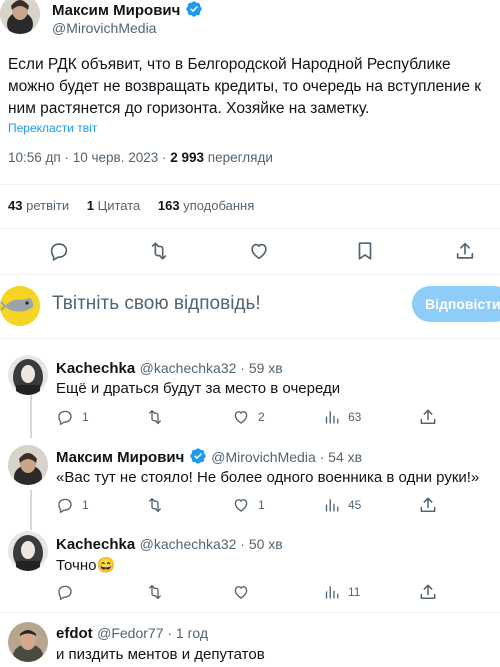  I want to click on like-count: 1, so click(261, 505).